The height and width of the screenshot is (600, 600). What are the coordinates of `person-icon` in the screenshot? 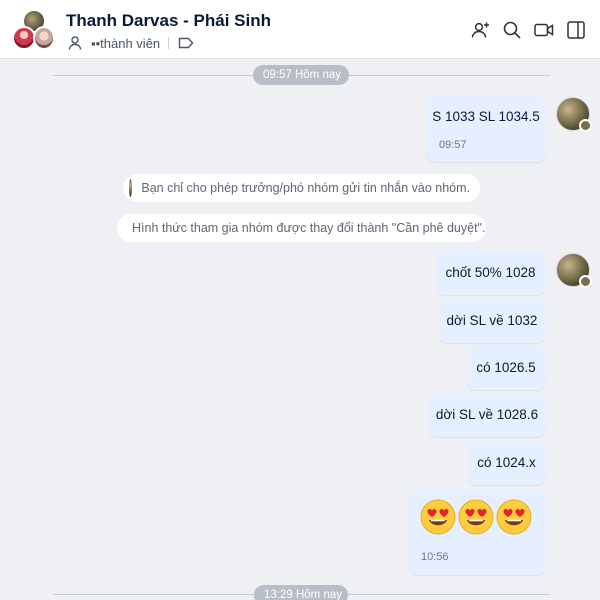 It's located at (75, 43).